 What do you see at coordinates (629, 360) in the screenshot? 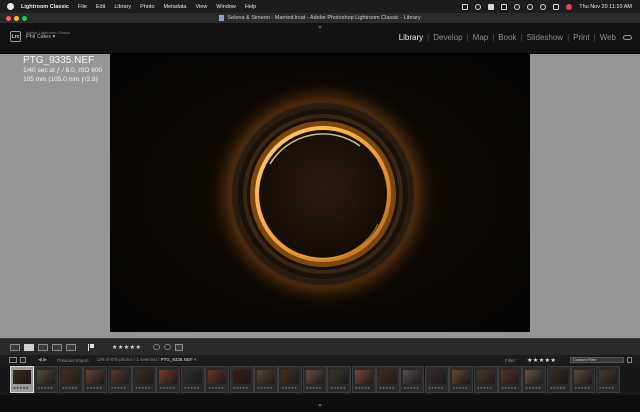
I see `filter-lock-icon` at bounding box center [629, 360].